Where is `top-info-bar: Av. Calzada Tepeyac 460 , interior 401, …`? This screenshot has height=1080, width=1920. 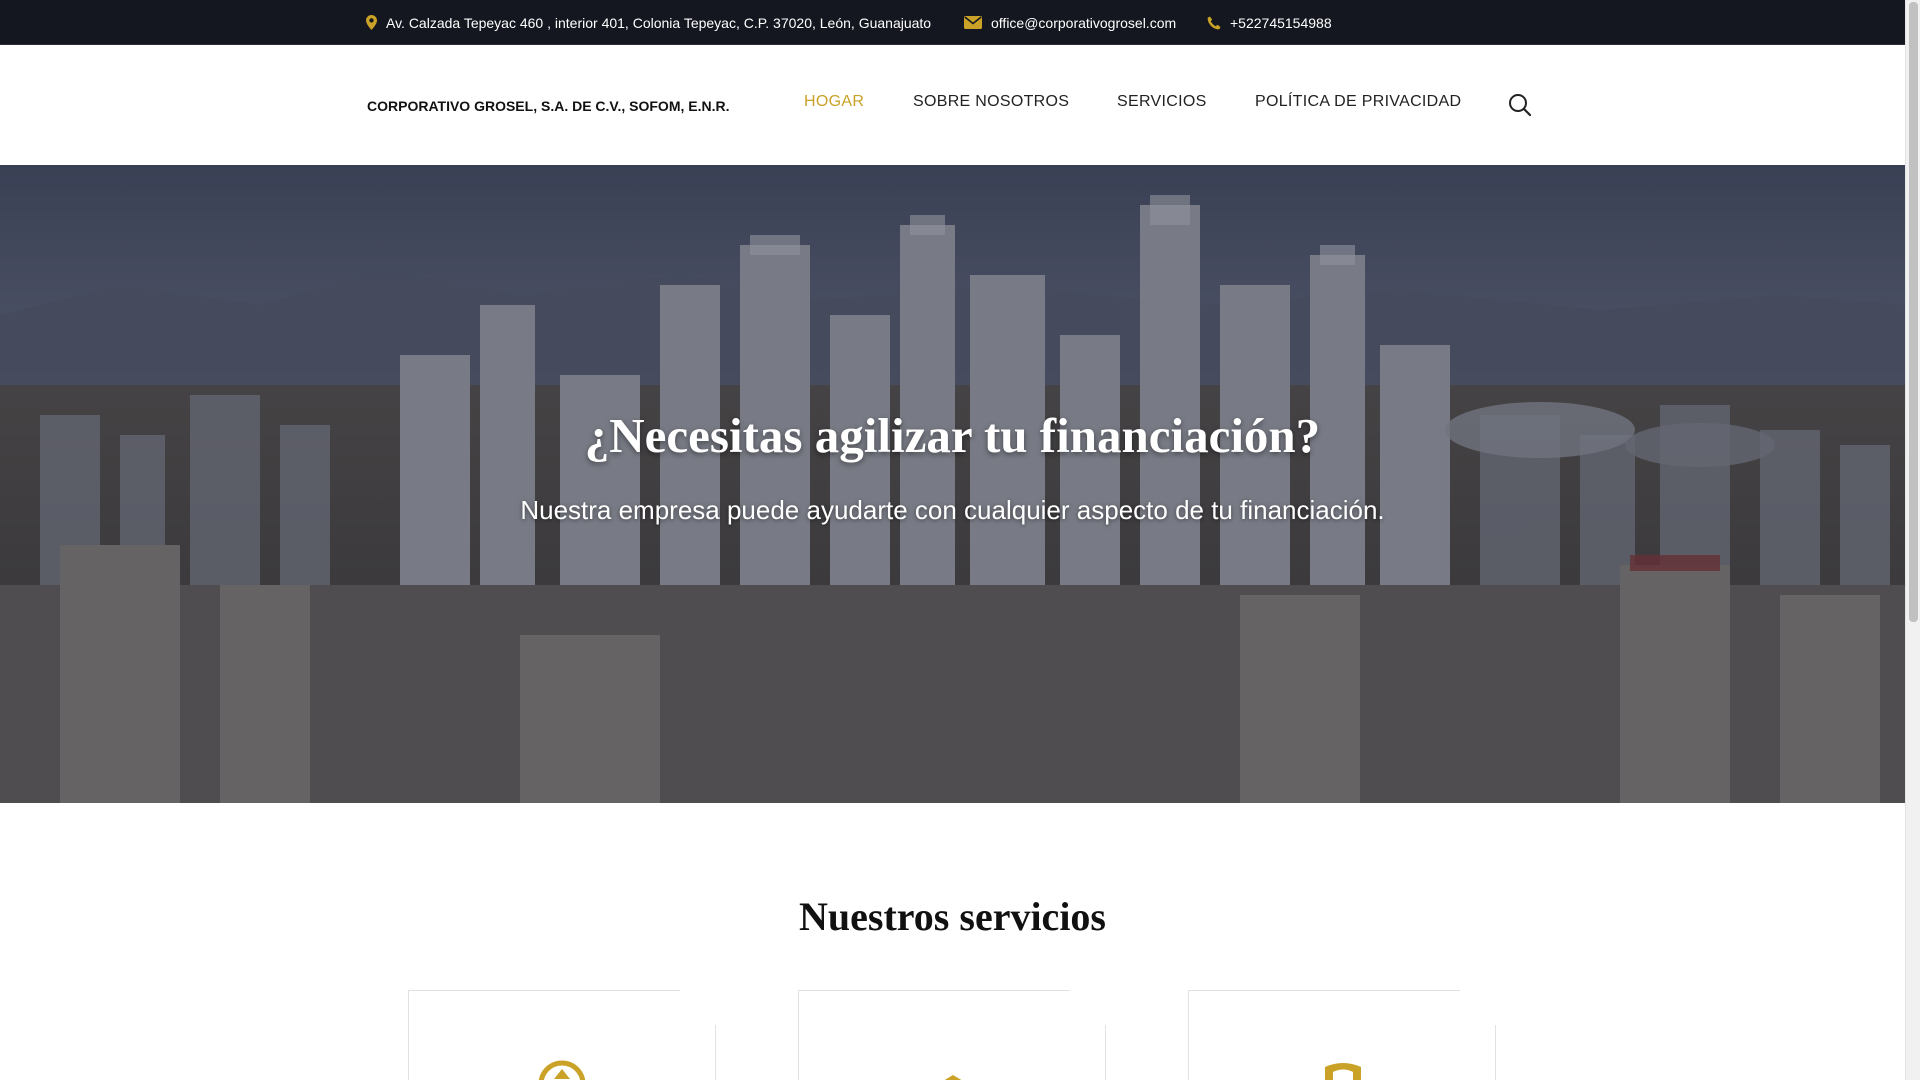
top-info-bar: Av. Calzada Tepeyac 460 , interior 401, … is located at coordinates (952, 22).